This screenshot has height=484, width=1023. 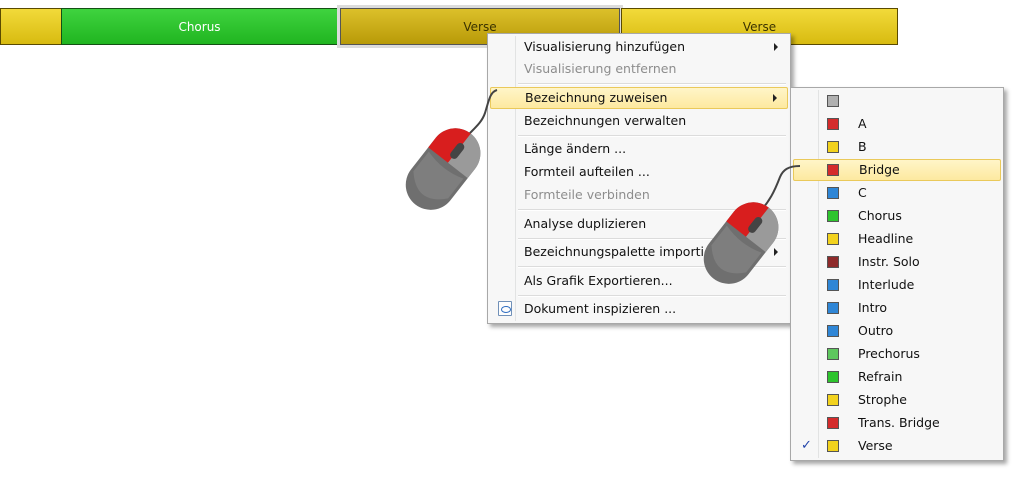 I want to click on label-option-chorus: Chorus, so click(x=897, y=216).